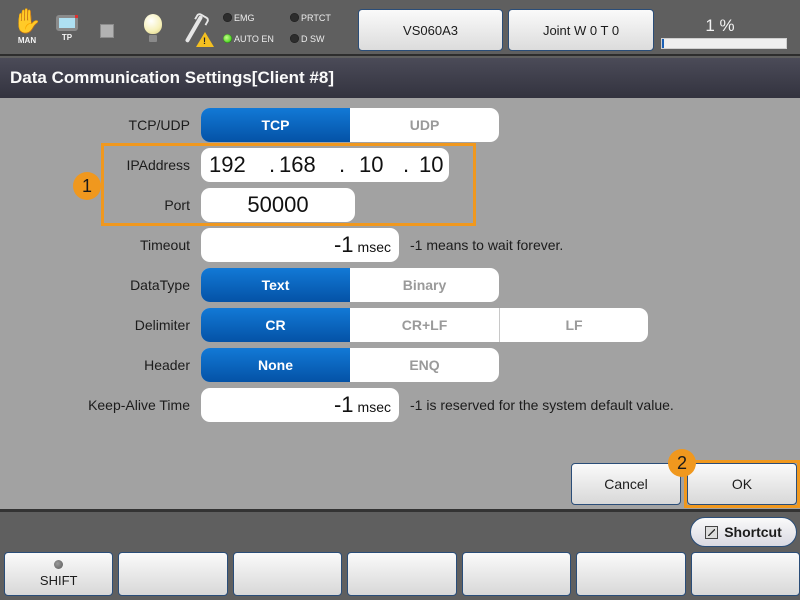  What do you see at coordinates (753, 532) in the screenshot?
I see `shortcut-label: Shortcut` at bounding box center [753, 532].